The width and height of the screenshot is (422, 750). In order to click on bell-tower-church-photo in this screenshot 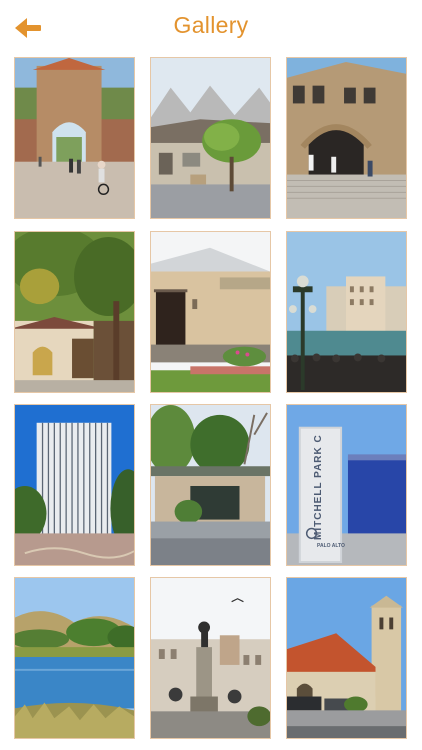, I will do `click(346, 658)`.